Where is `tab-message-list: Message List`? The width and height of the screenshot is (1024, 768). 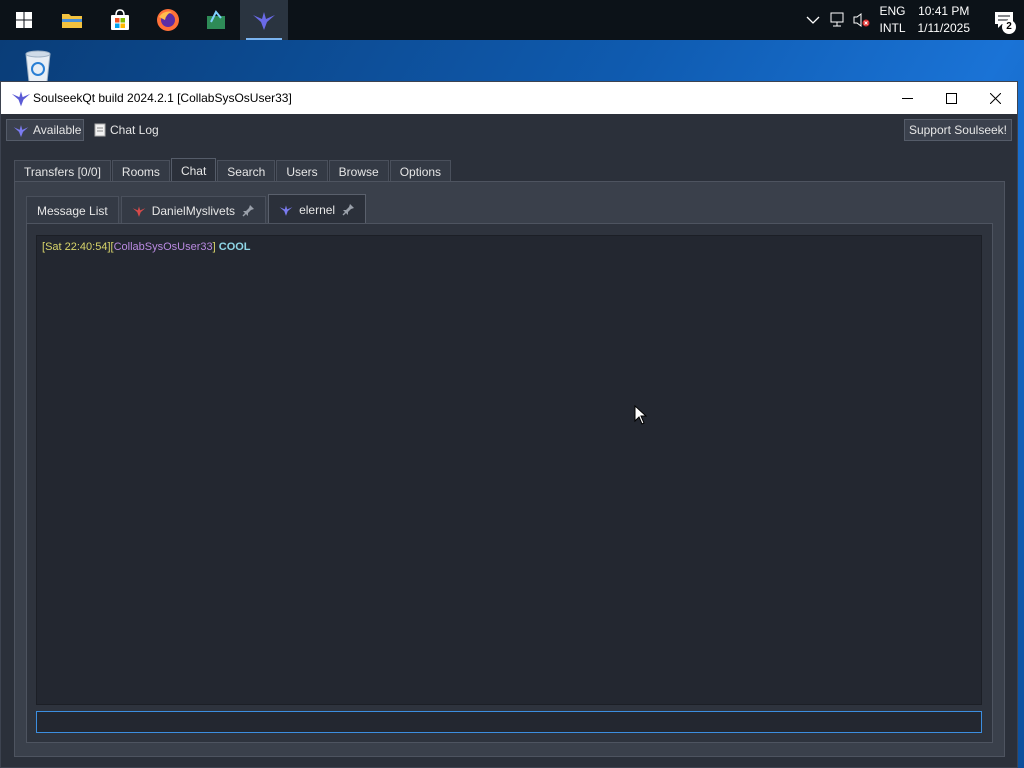 tab-message-list: Message List is located at coordinates (72, 210).